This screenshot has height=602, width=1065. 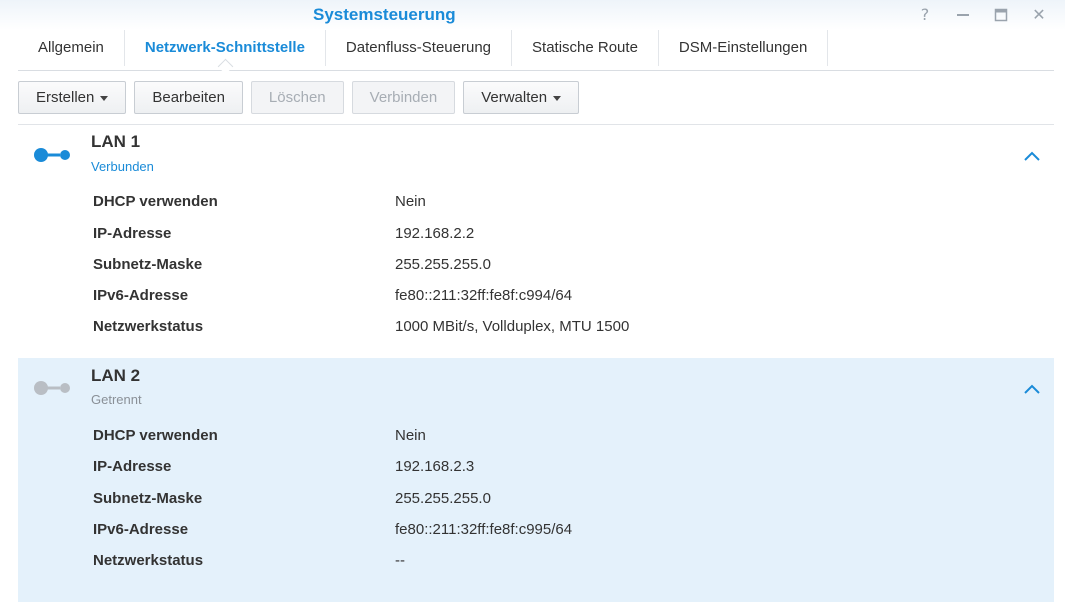 What do you see at coordinates (1039, 15) in the screenshot?
I see `close-icon: ✕` at bounding box center [1039, 15].